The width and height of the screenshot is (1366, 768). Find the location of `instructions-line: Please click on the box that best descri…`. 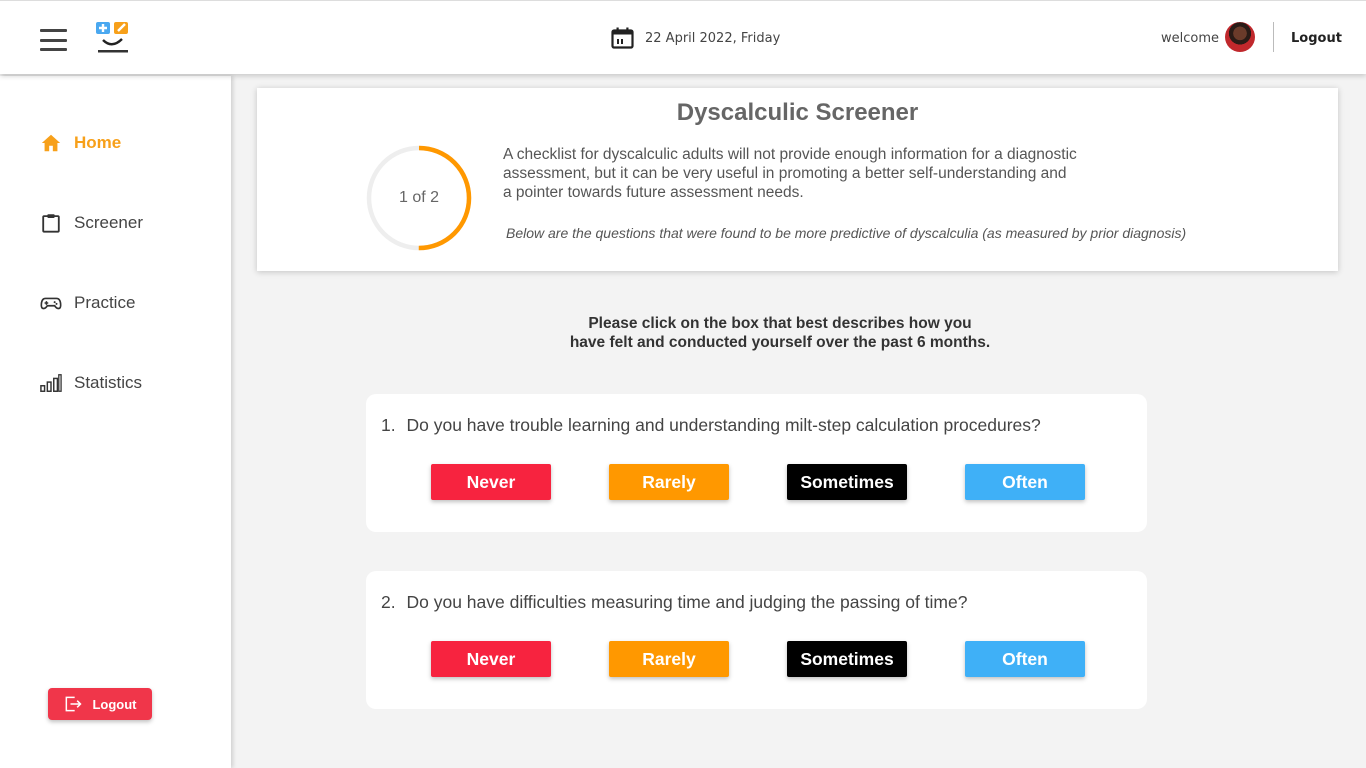

instructions-line: Please click on the box that best descri… is located at coordinates (780, 323).